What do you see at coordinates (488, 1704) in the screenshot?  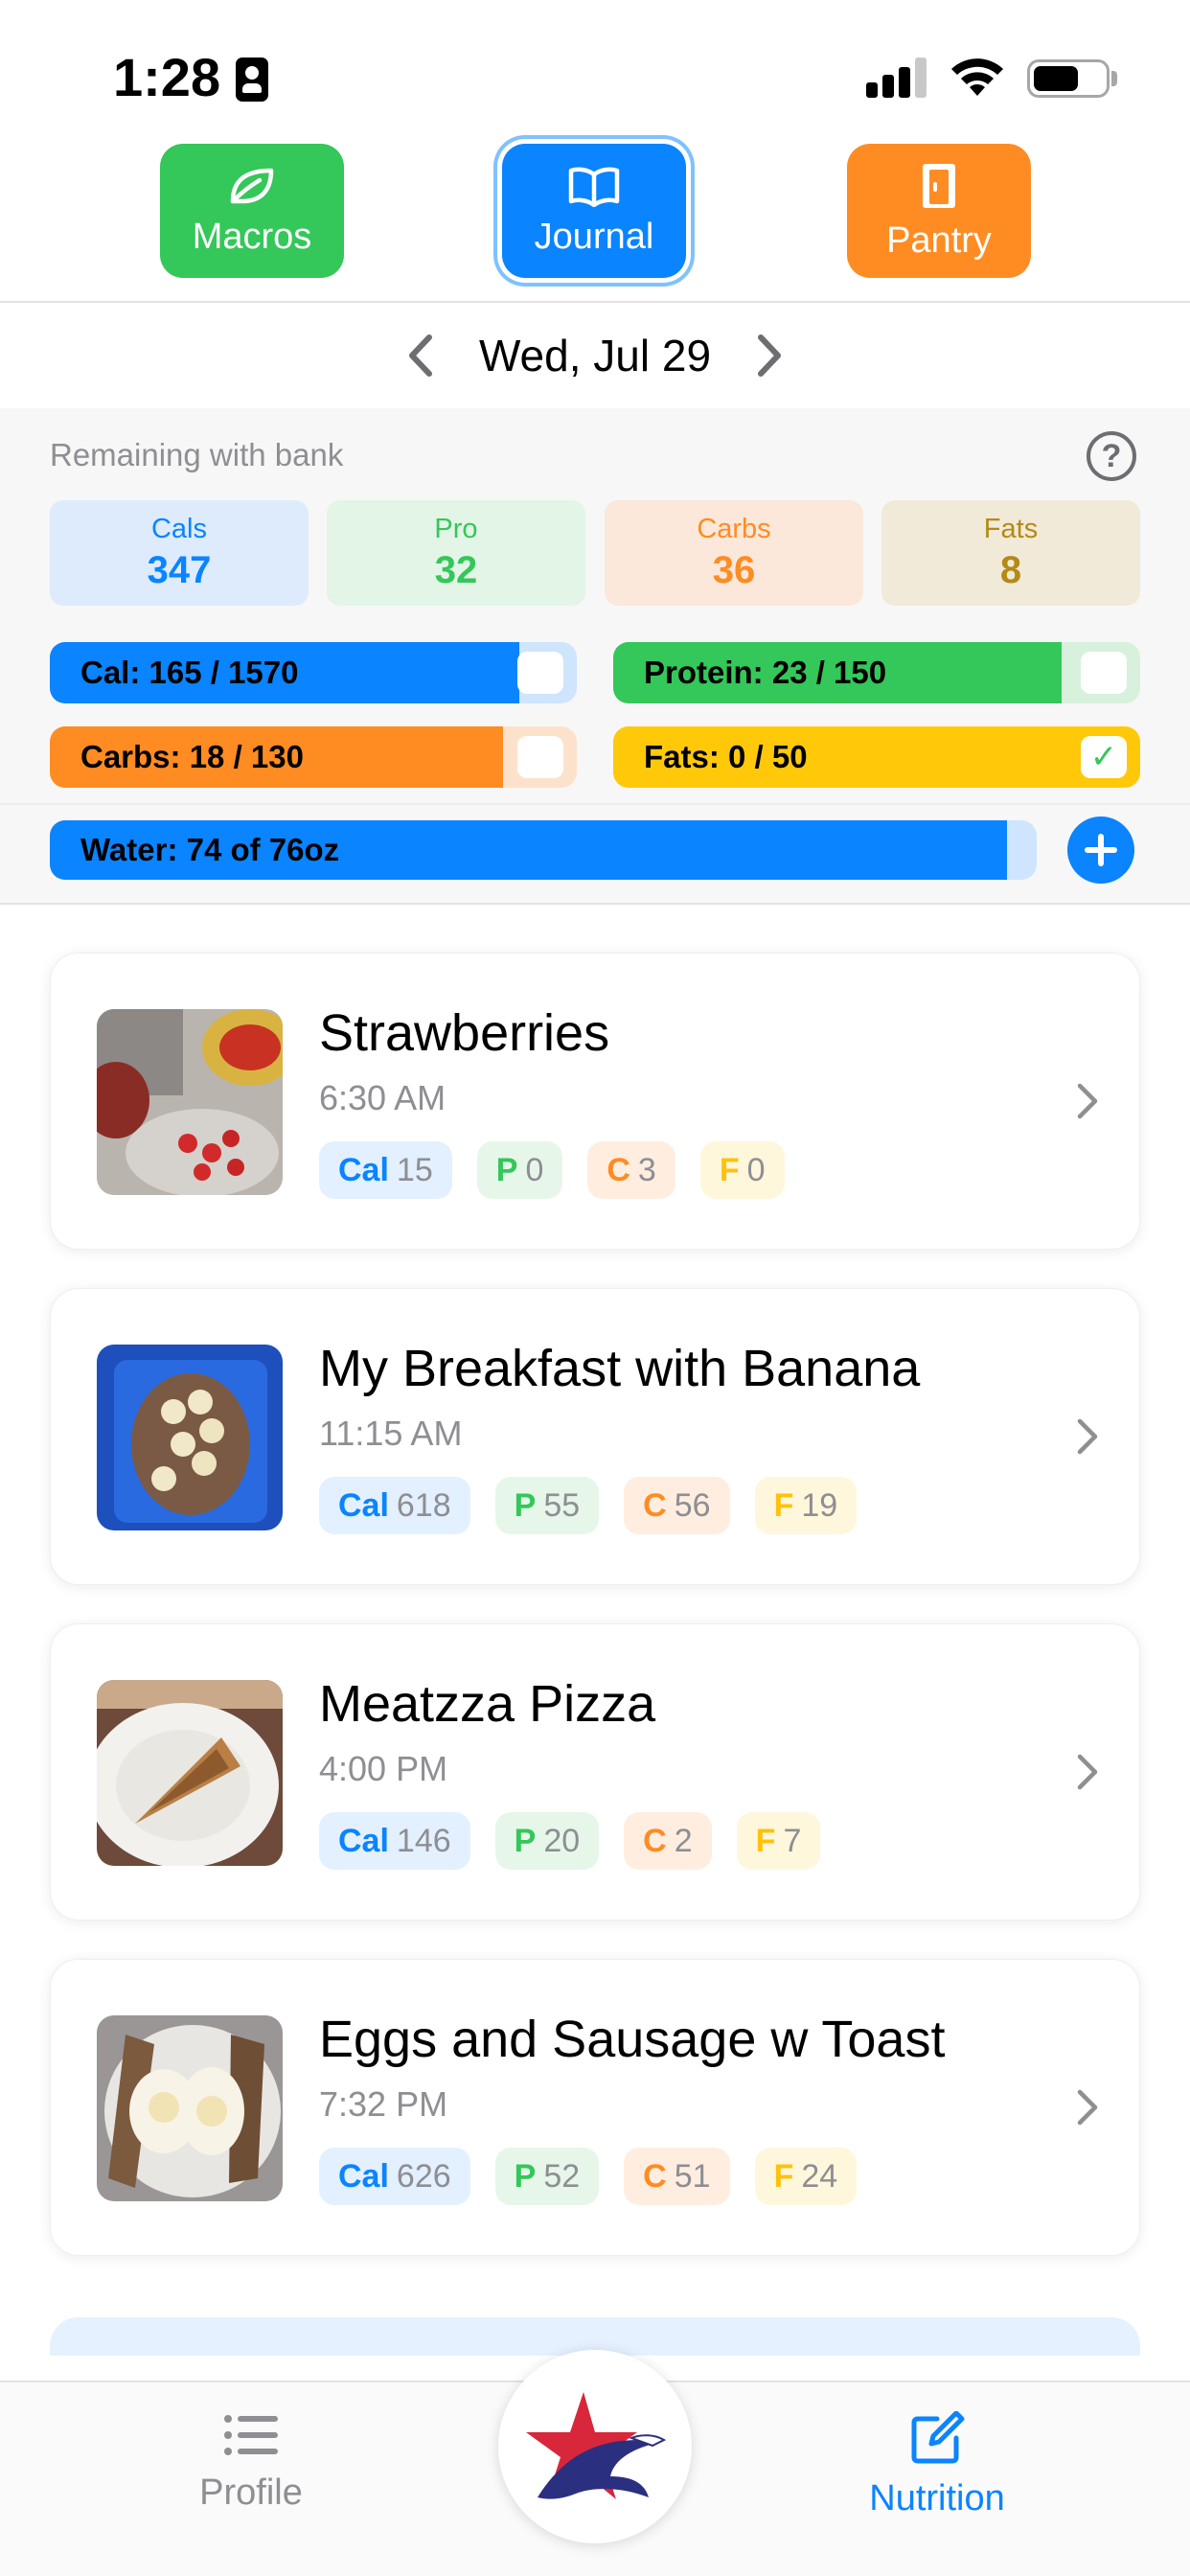 I see `meal-name: Meatzza Pizza` at bounding box center [488, 1704].